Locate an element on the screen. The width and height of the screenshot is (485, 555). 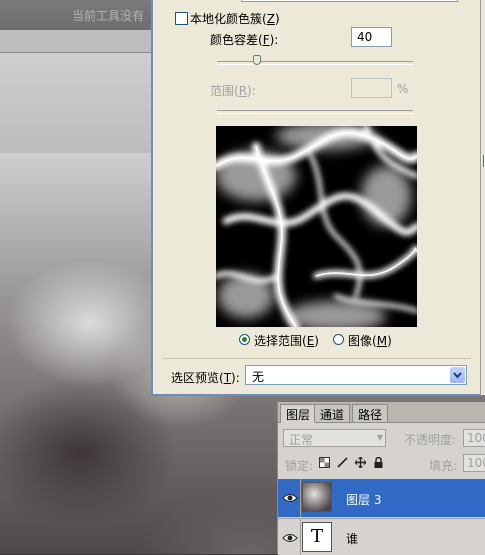
layer-row: T 谁 is located at coordinates (381, 536).